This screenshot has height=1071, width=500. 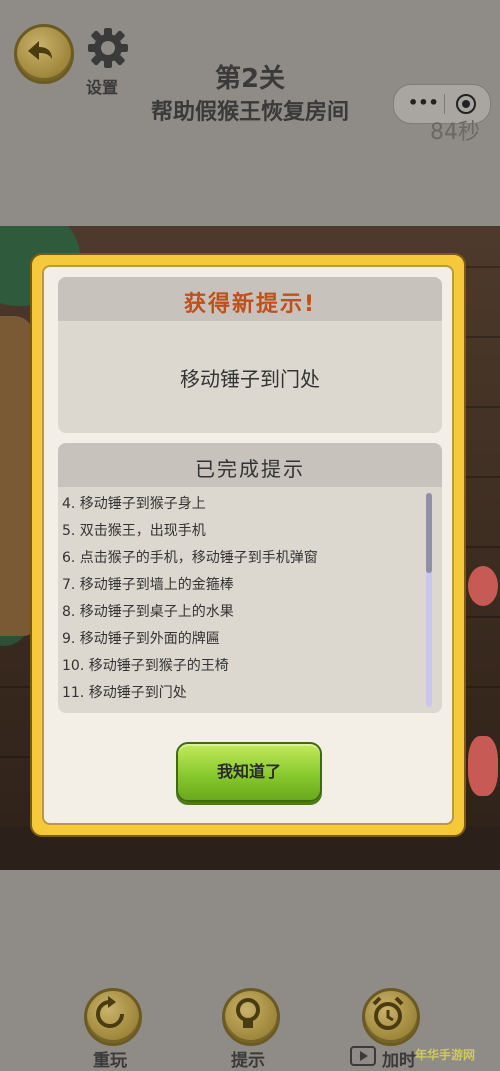 I want to click on list-item: 4. 移动锤子到猴子身上, so click(x=134, y=504).